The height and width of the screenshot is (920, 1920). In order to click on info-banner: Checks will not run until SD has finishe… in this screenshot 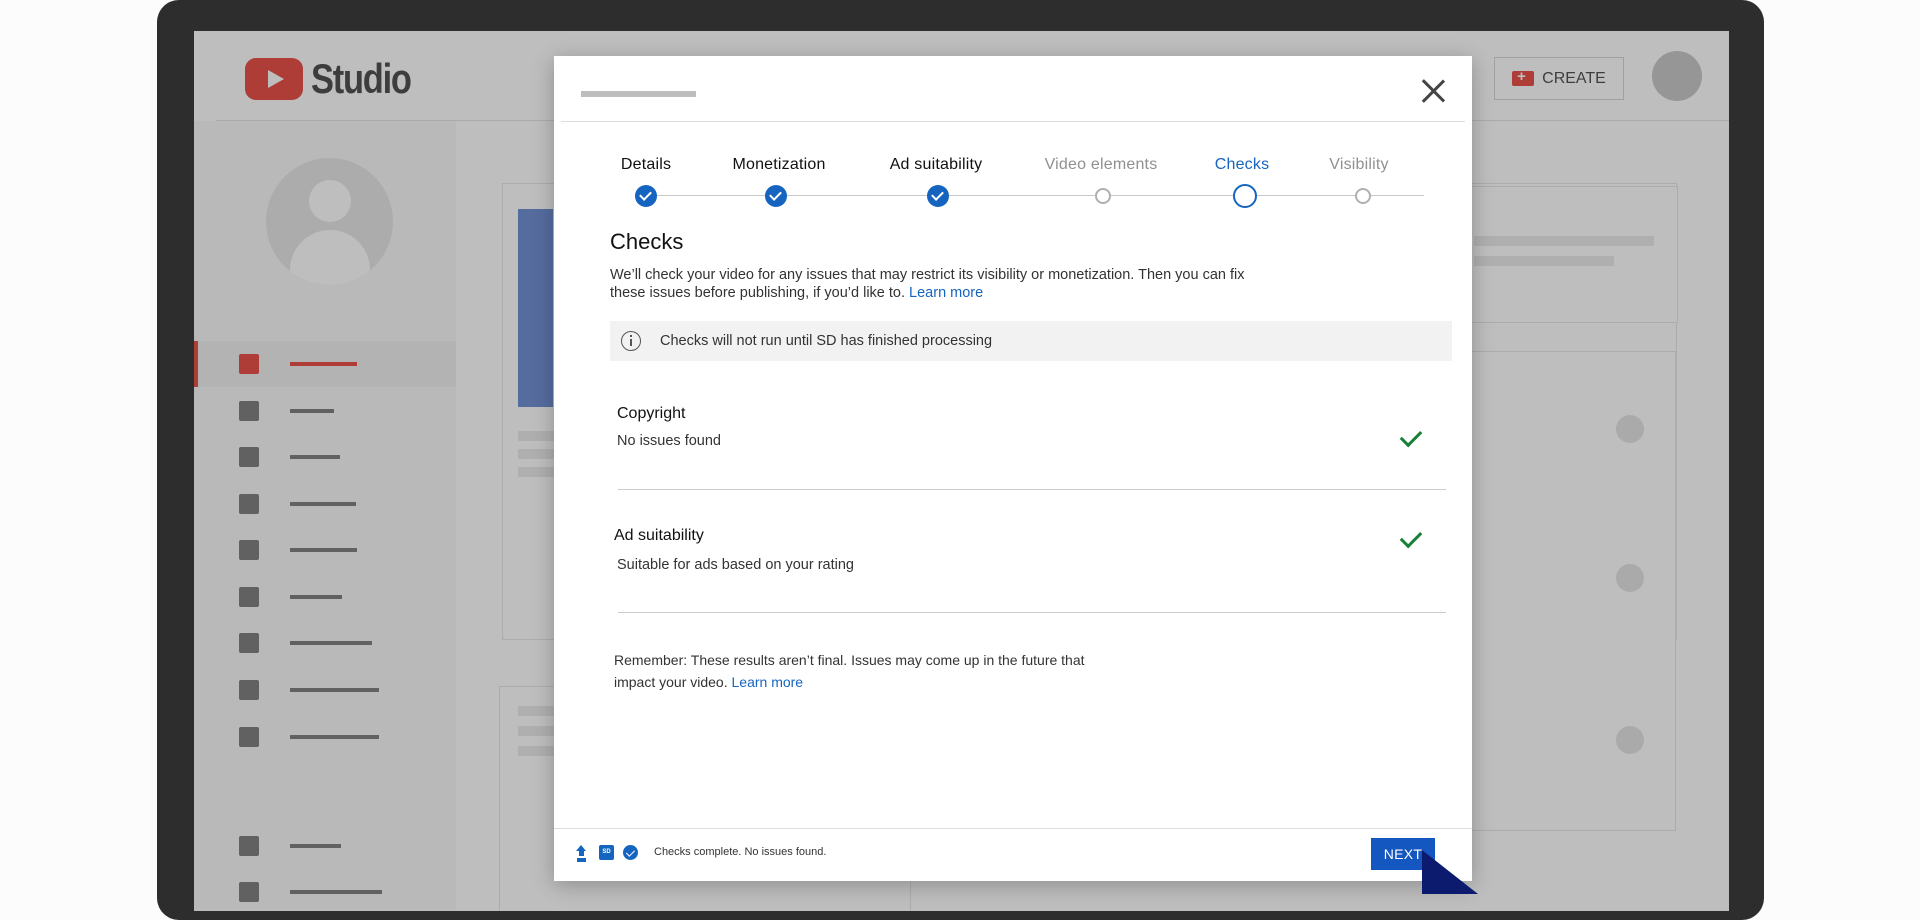, I will do `click(1031, 341)`.